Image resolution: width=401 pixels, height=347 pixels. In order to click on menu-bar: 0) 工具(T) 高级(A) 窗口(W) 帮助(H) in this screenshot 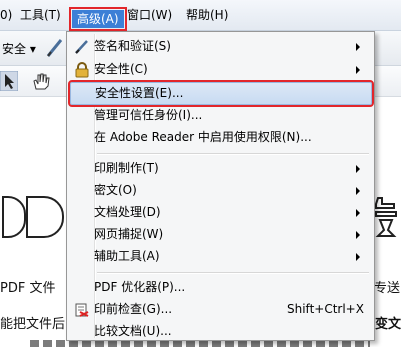, I will do `click(200, 15)`.